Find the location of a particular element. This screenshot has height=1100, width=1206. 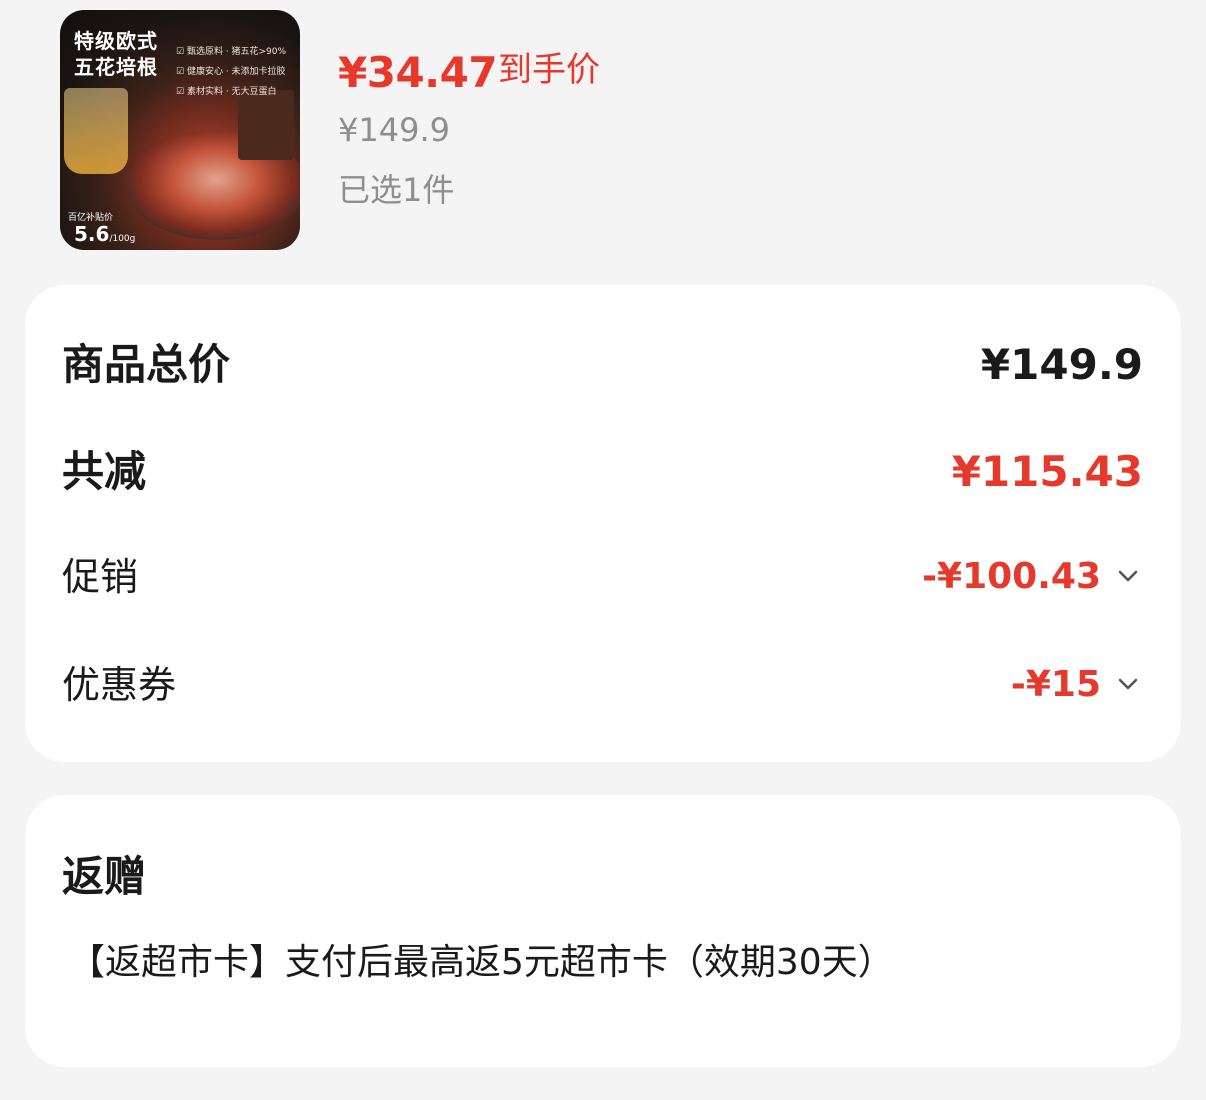

deal-price-label: 到手价 is located at coordinates (549, 70).